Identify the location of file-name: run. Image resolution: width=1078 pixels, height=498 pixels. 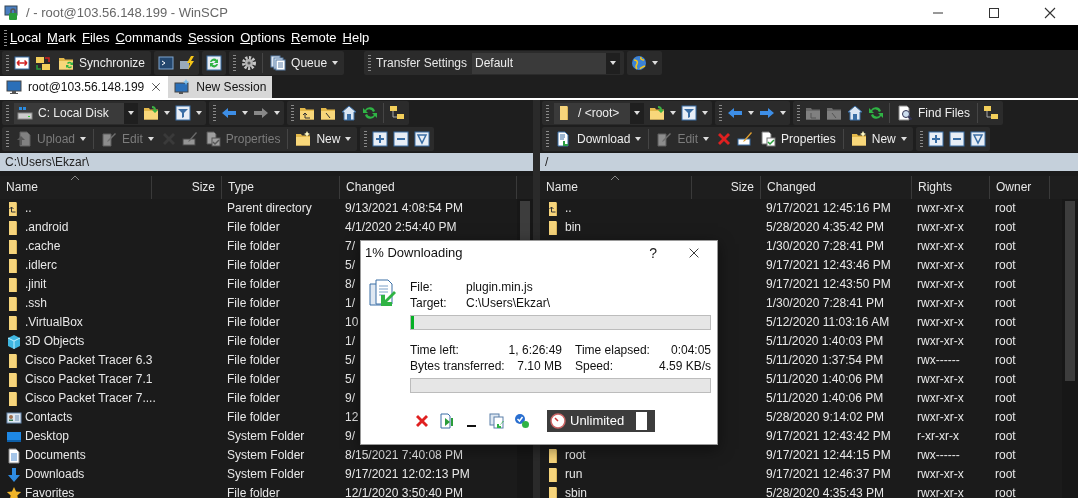
(574, 474).